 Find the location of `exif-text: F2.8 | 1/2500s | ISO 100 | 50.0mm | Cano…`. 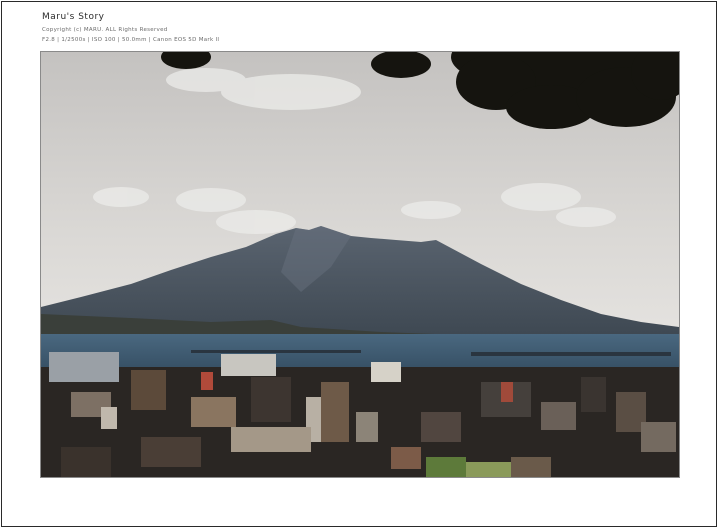

exif-text: F2.8 | 1/2500s | ISO 100 | 50.0mm | Cano… is located at coordinates (131, 40).